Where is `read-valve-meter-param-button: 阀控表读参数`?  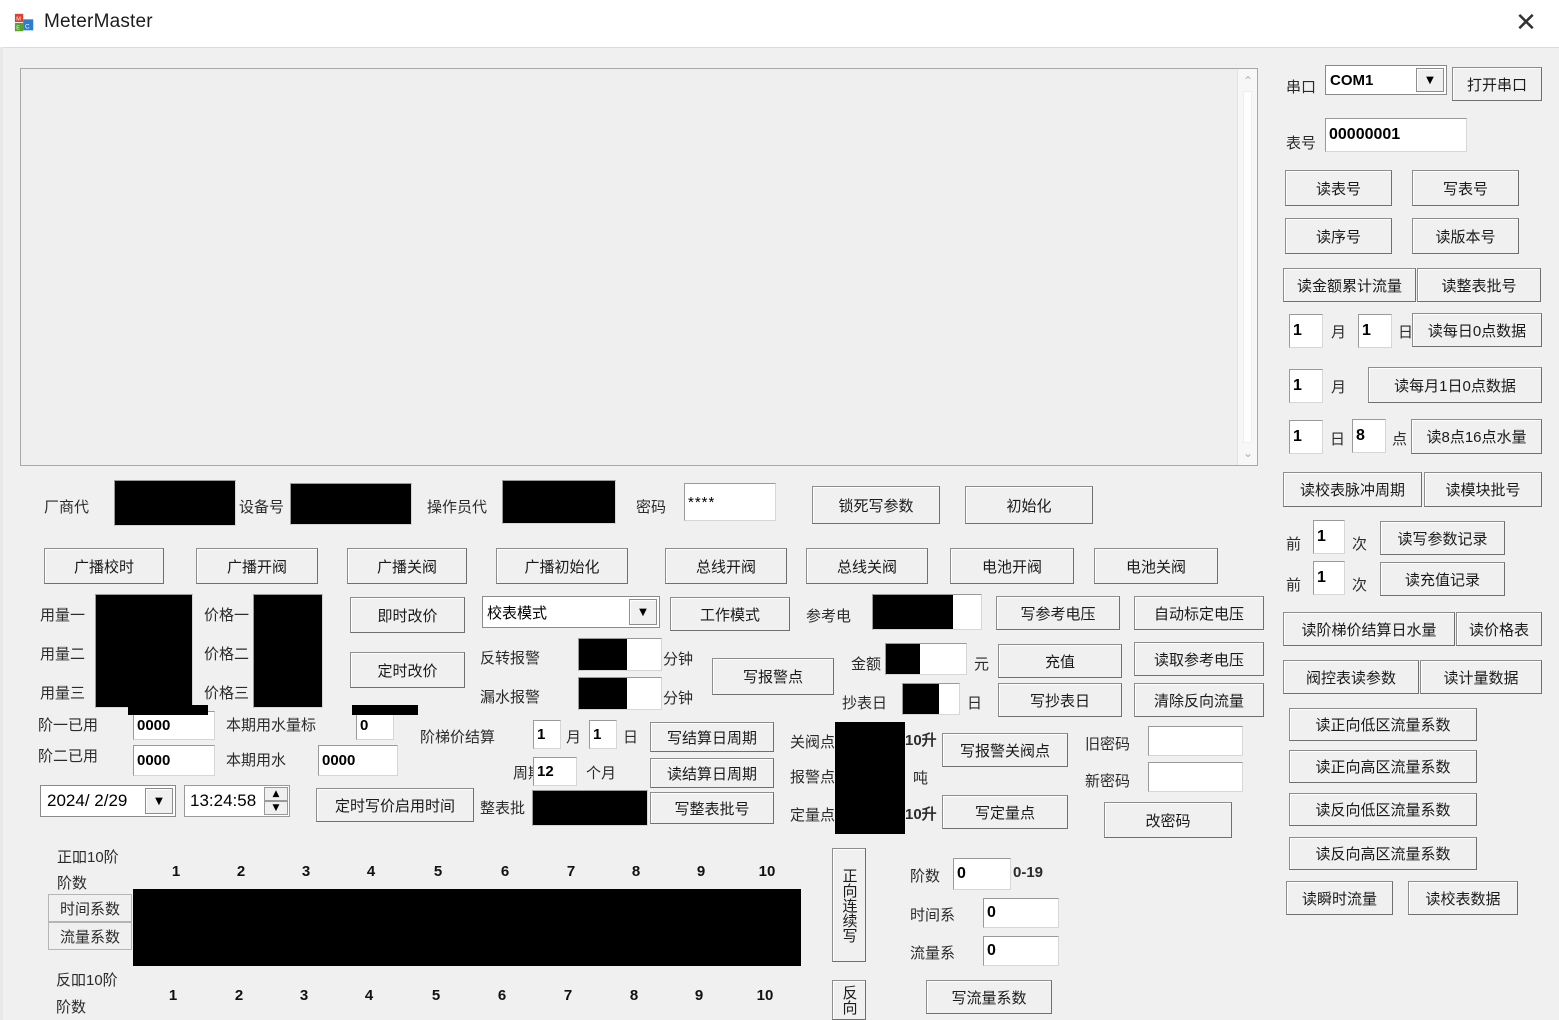 read-valve-meter-param-button: 阀控表读参数 is located at coordinates (1351, 677).